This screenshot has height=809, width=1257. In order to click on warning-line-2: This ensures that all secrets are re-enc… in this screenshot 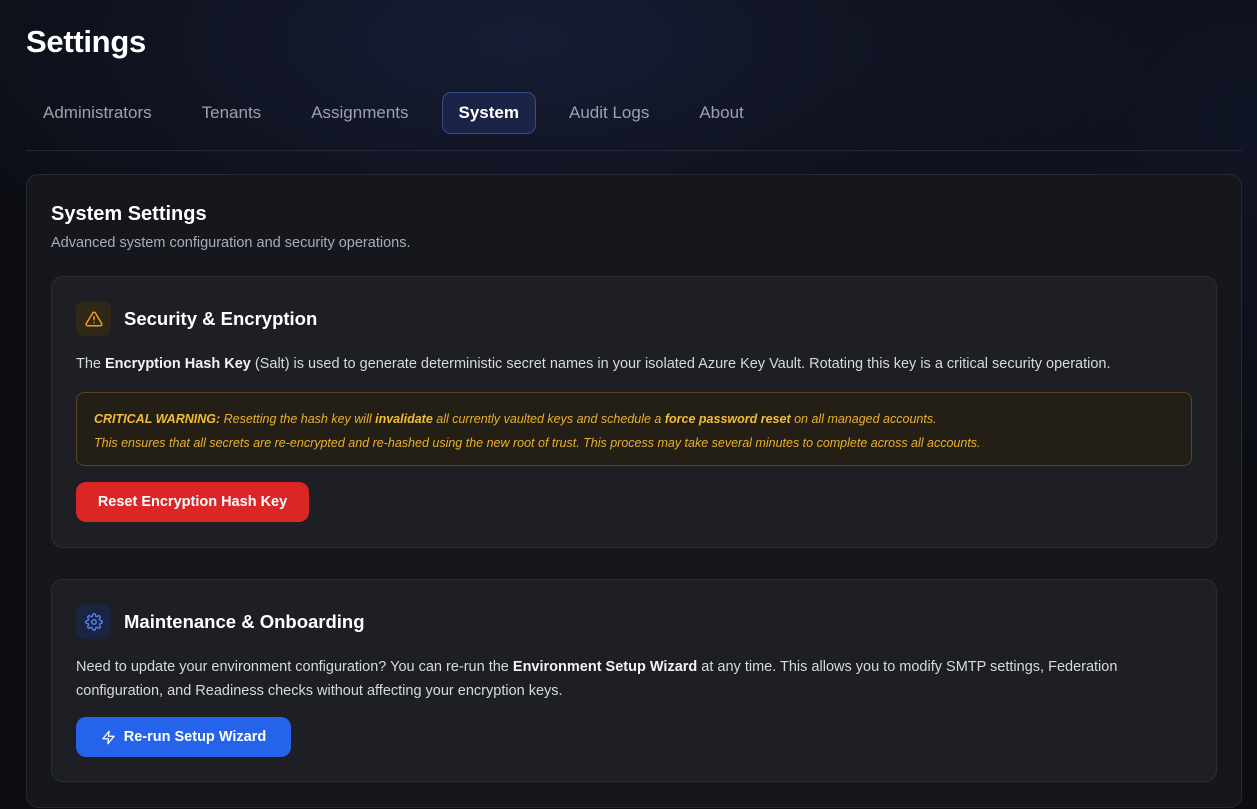, I will do `click(537, 443)`.